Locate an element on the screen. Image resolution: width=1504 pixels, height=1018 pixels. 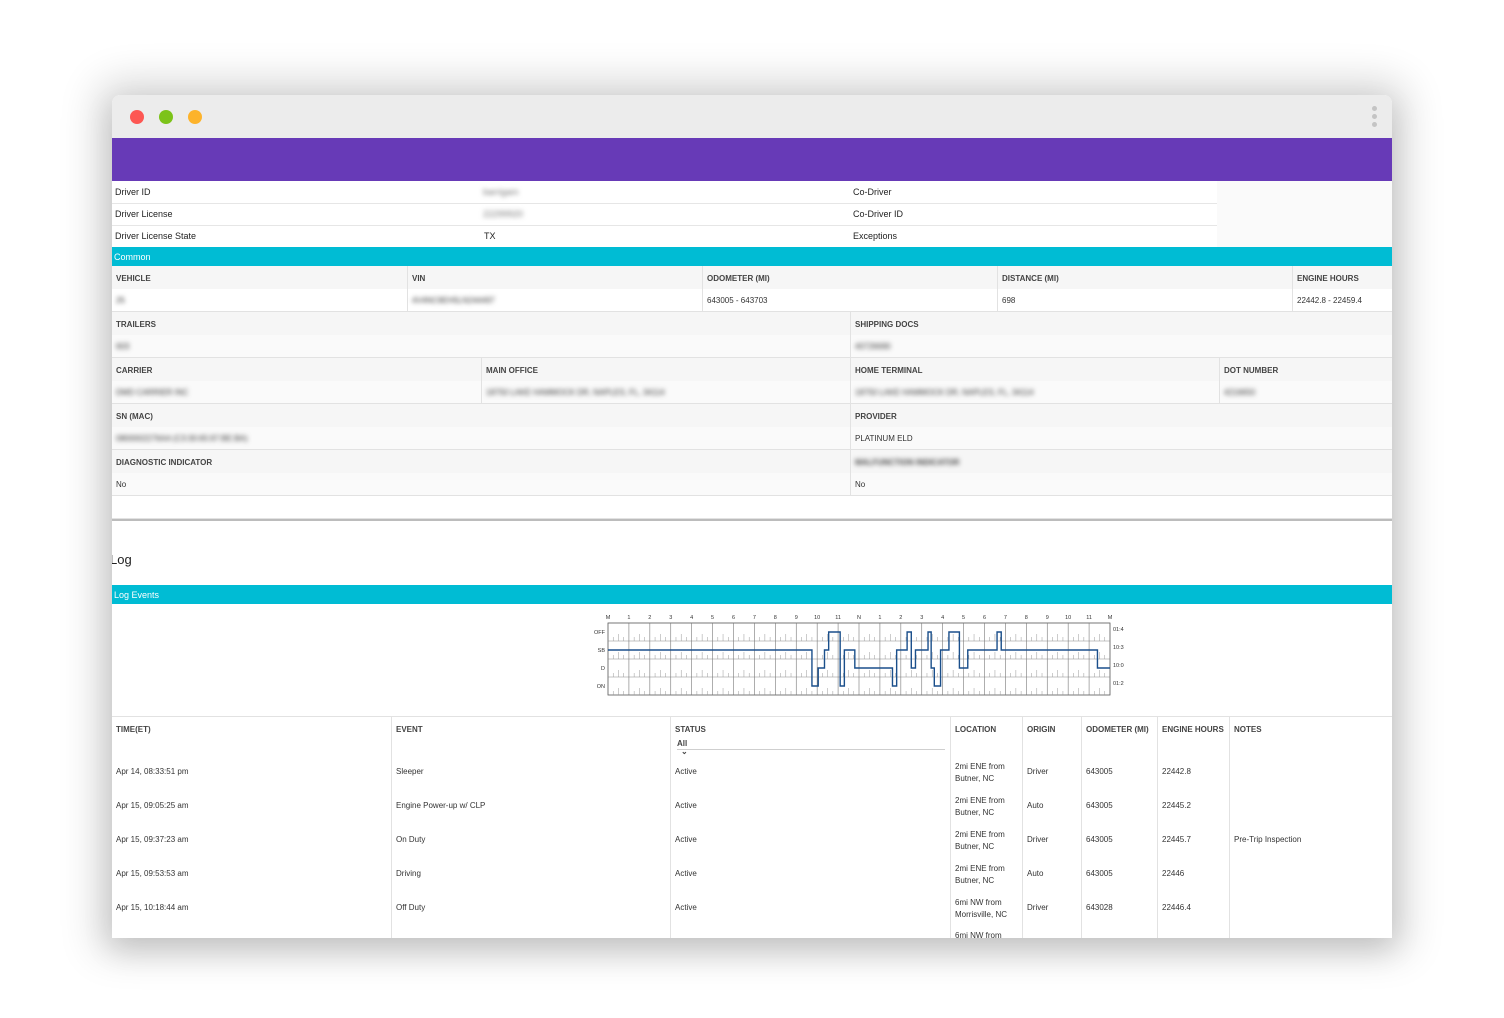
distance-value: 698 is located at coordinates (1009, 300).